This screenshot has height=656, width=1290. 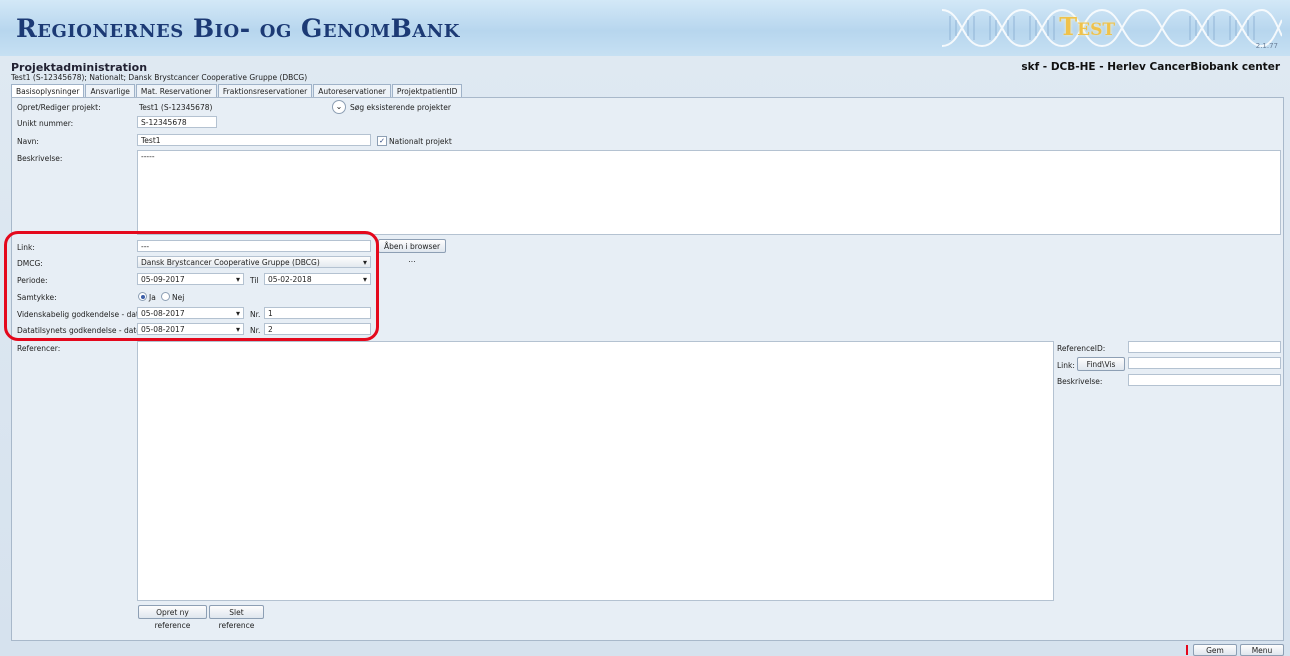 What do you see at coordinates (152, 297) in the screenshot?
I see `consent-yes-label: Ja` at bounding box center [152, 297].